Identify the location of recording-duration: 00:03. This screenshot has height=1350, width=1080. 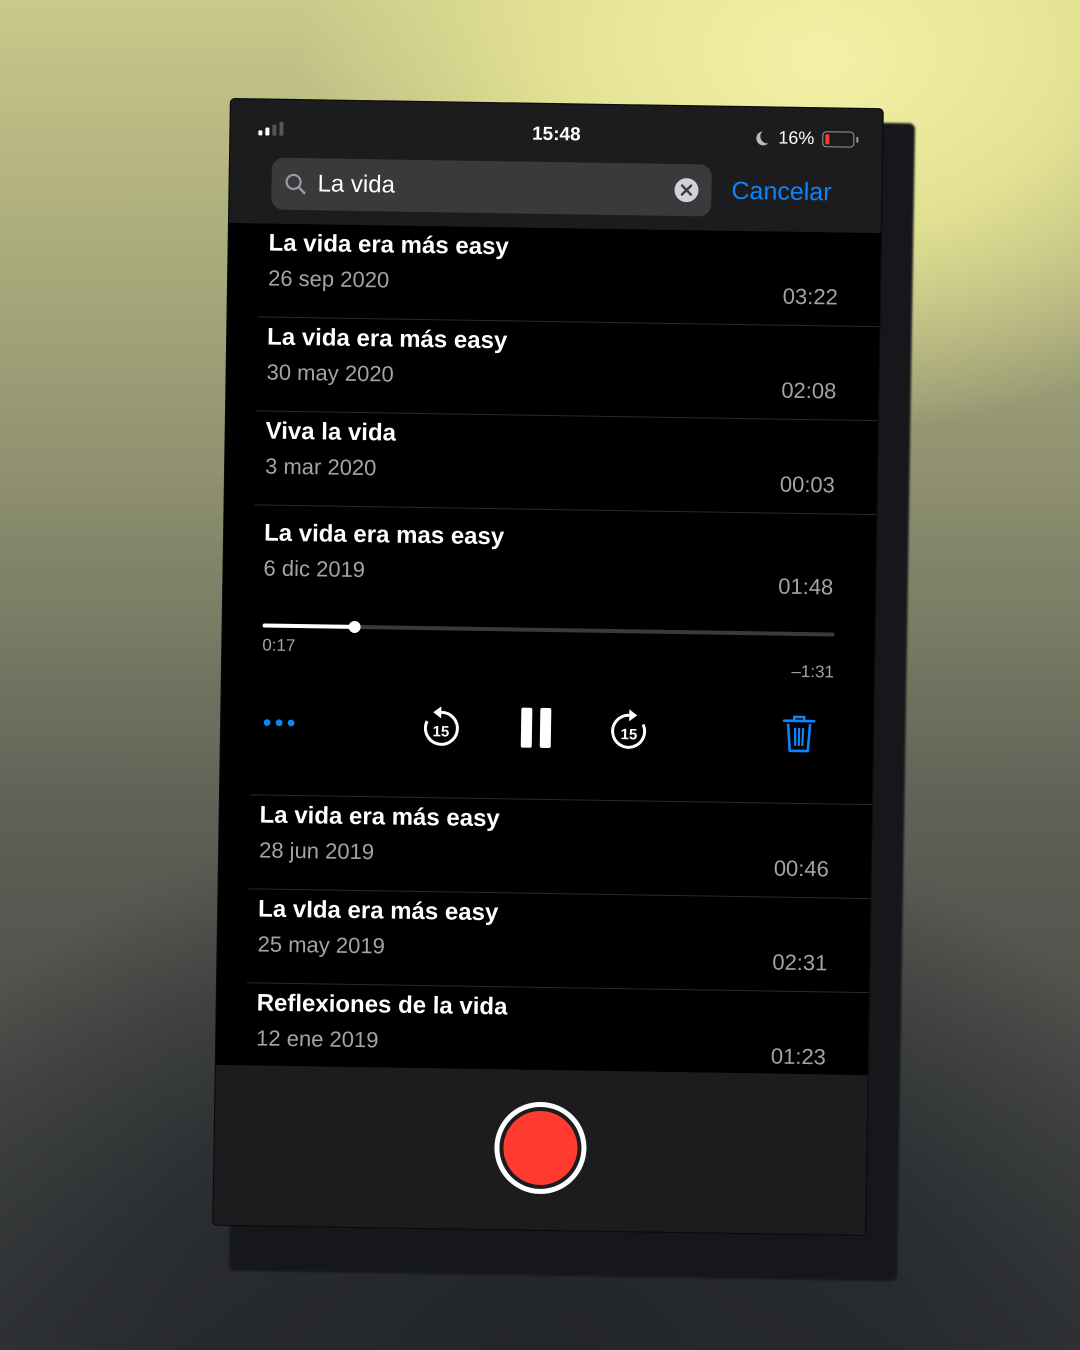
(807, 484).